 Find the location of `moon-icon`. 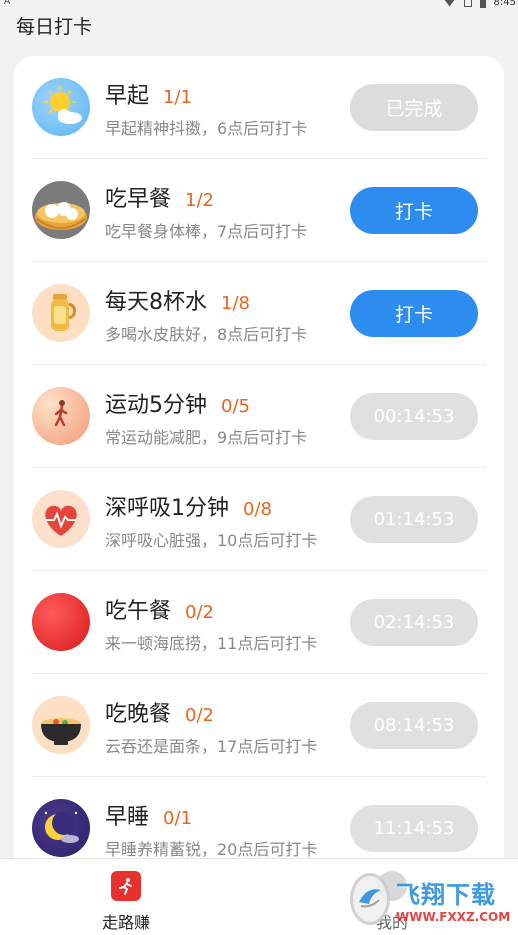

moon-icon is located at coordinates (61, 828).